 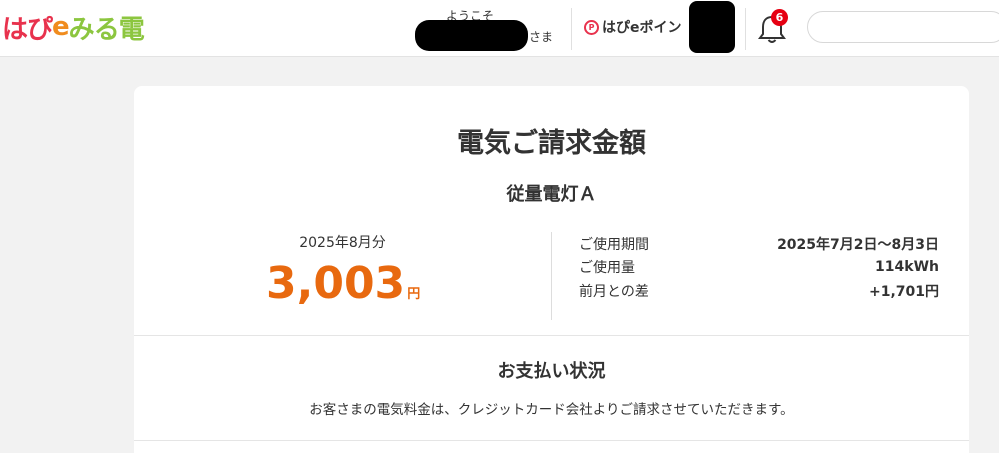 What do you see at coordinates (642, 28) in the screenshot?
I see `points-label: はぴeポイン` at bounding box center [642, 28].